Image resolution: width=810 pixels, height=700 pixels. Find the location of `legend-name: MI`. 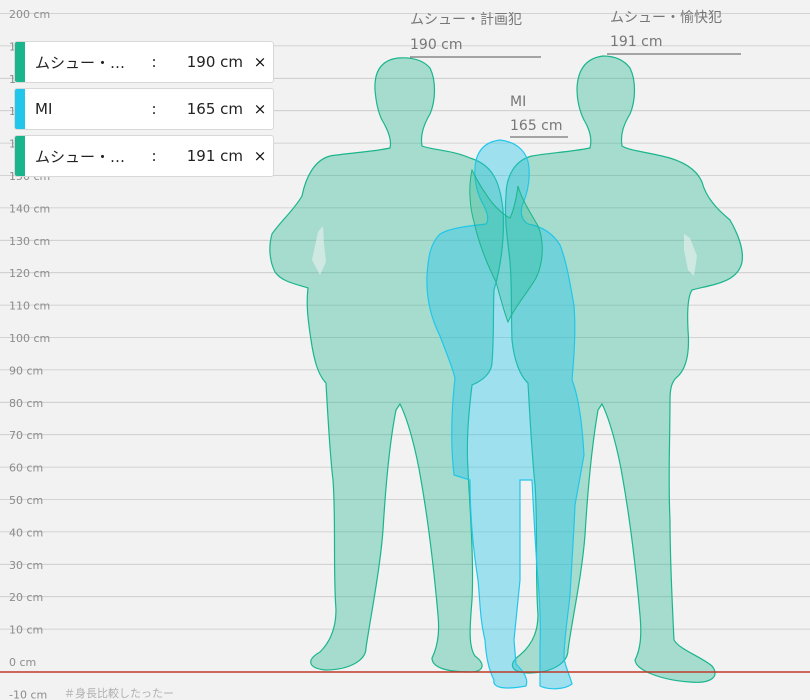

legend-name: MI is located at coordinates (44, 109).